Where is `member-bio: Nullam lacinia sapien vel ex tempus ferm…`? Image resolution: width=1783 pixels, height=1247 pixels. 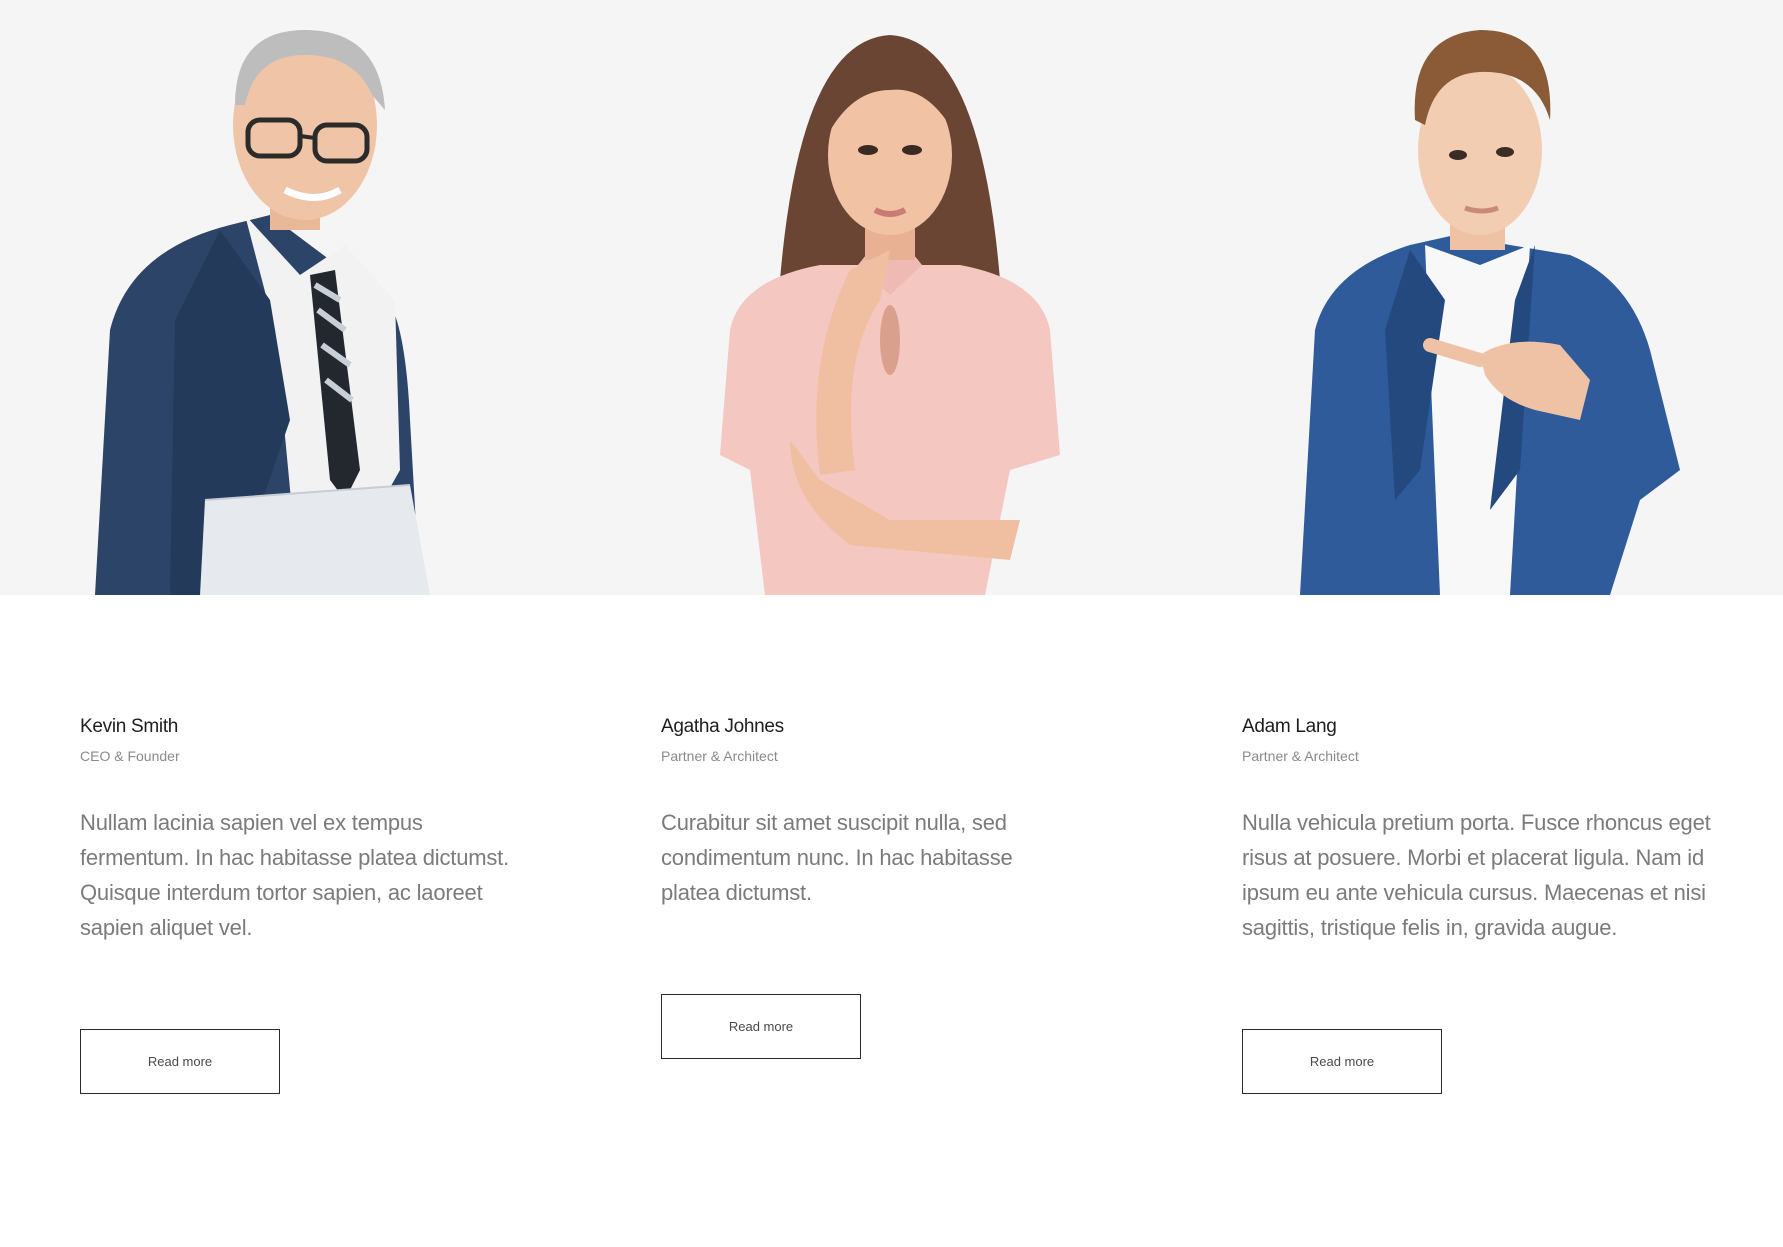 member-bio: Nullam lacinia sapien vel ex tempus ferm… is located at coordinates (294, 875).